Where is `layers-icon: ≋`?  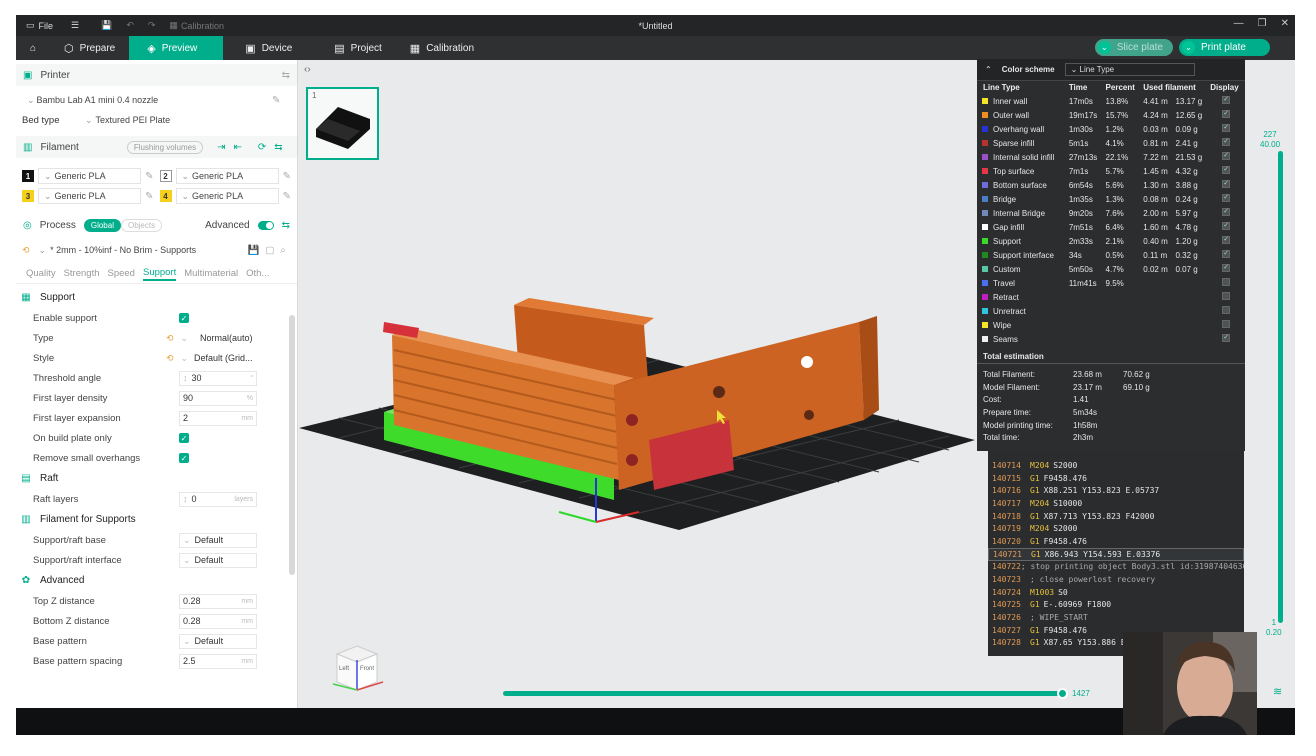
layers-icon: ≋ is located at coordinates (1277, 691).